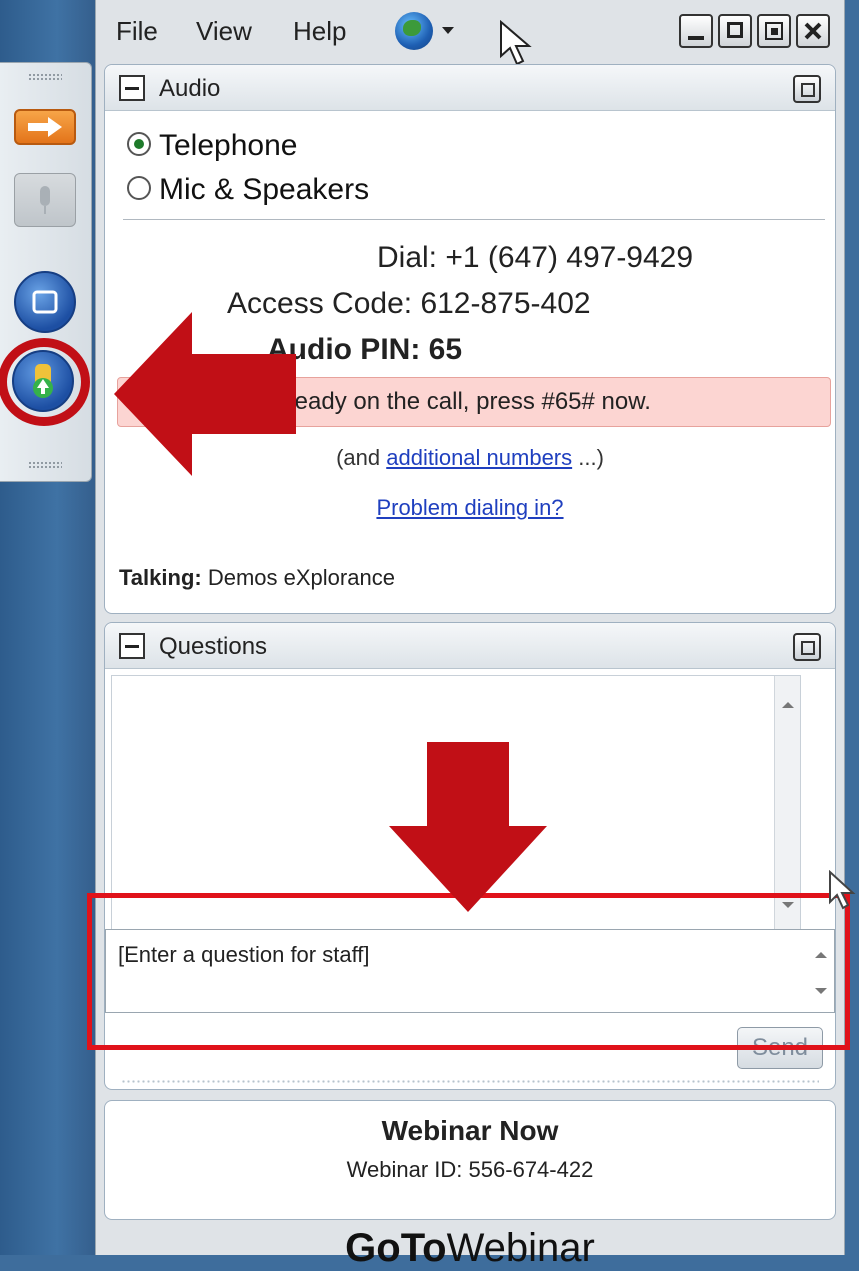 This screenshot has width=859, height=1271. Describe the element at coordinates (445, 349) in the screenshot. I see `audio-pin-value: 65` at that location.